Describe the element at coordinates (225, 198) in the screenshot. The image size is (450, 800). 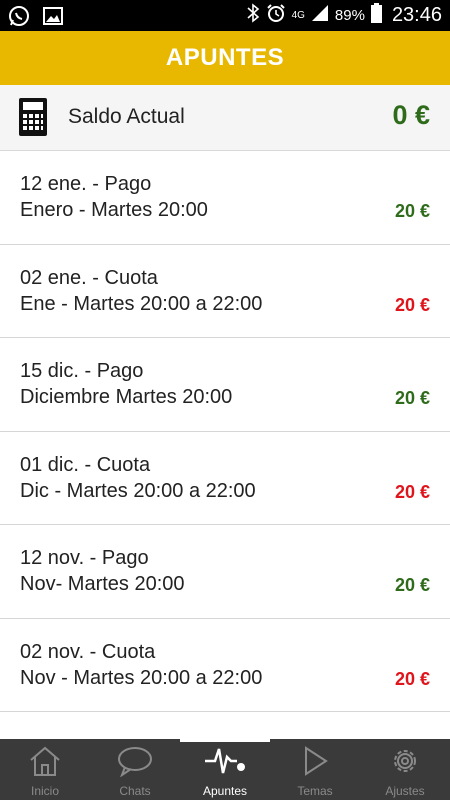
I see `list-item: 12 ene. - Pago Enero - Martes 20:00 20 €` at that location.